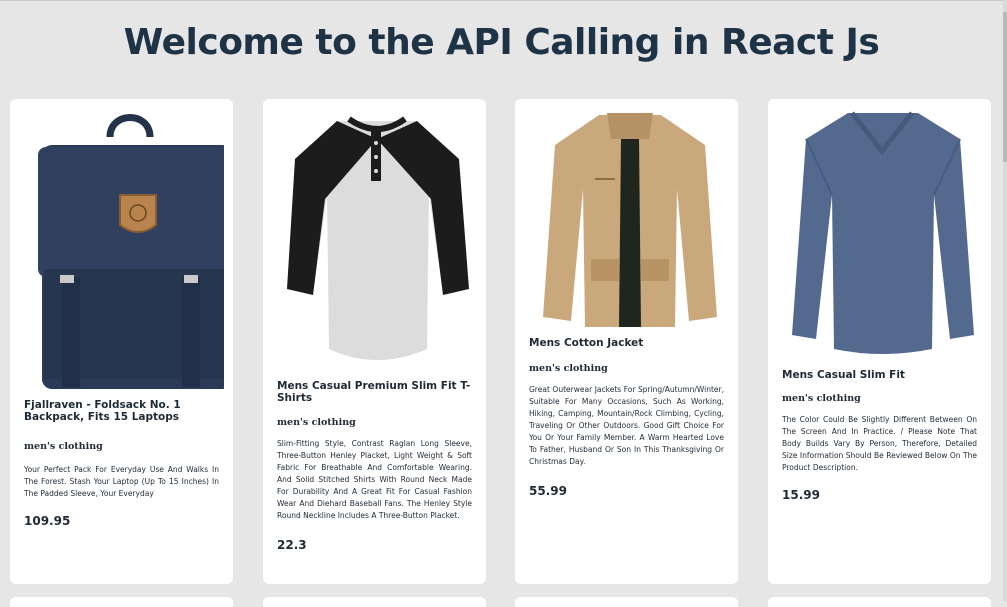 The height and width of the screenshot is (607, 1007). Describe the element at coordinates (374, 392) in the screenshot. I see `product-title: Mens Casual Premium Slim Fit T-Shirts` at that location.